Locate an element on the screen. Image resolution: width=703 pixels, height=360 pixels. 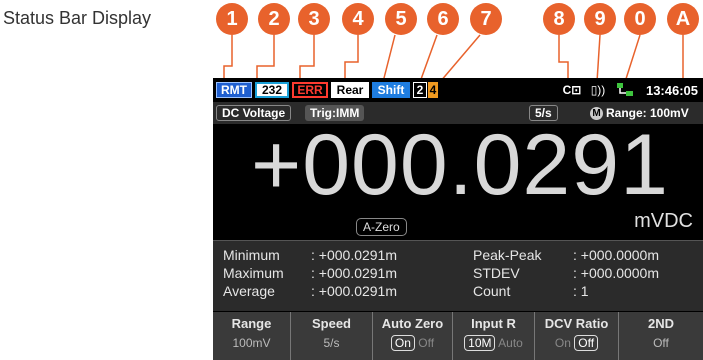
softkey-speed: Speed 5/s is located at coordinates (332, 336).